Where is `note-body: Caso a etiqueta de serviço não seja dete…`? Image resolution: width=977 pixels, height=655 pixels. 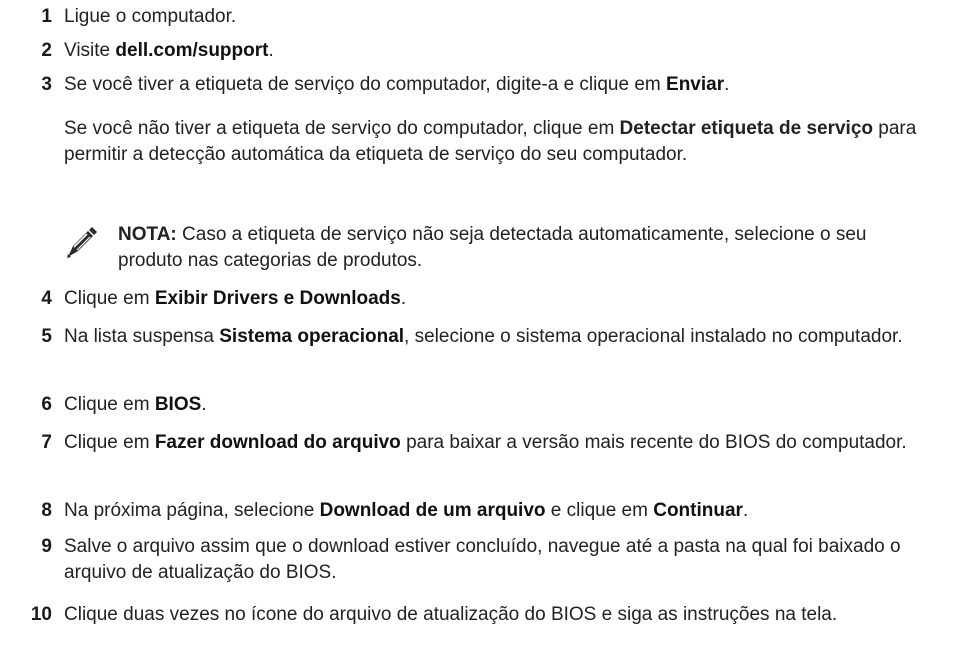
note-body: Caso a etiqueta de serviço não seja dete… is located at coordinates (492, 247).